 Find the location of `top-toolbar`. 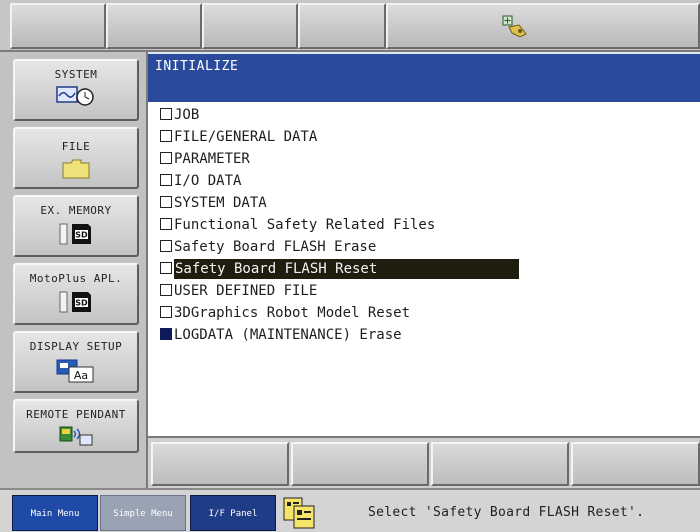

top-toolbar is located at coordinates (350, 26).